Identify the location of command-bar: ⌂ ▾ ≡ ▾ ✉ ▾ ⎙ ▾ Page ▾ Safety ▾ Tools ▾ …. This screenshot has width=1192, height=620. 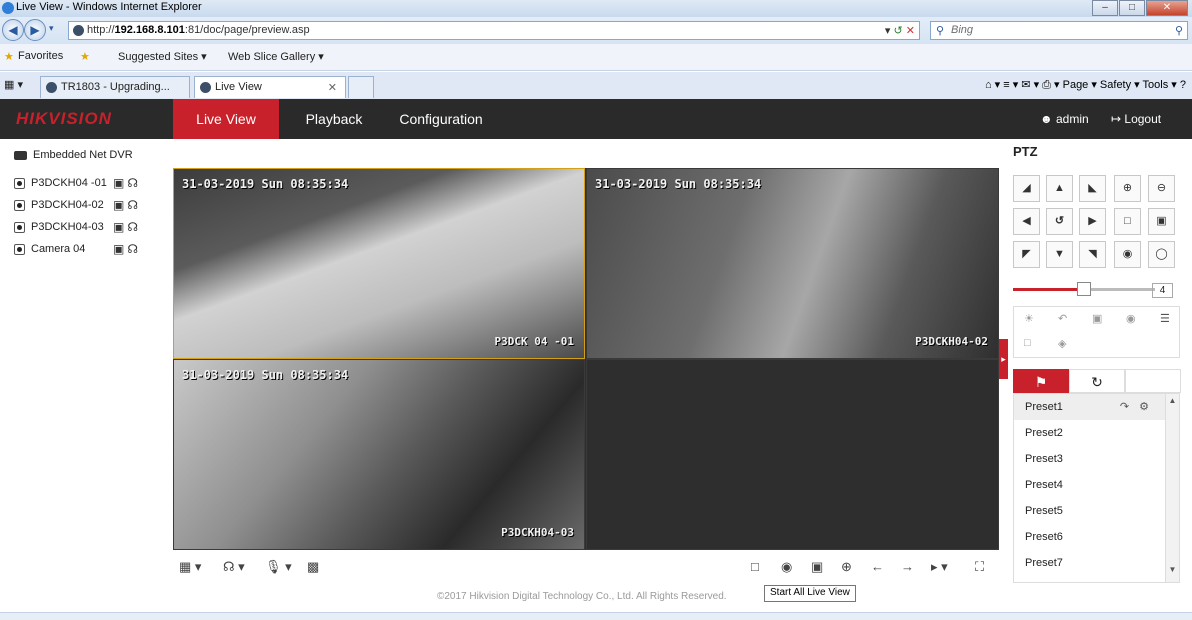
(1085, 85).